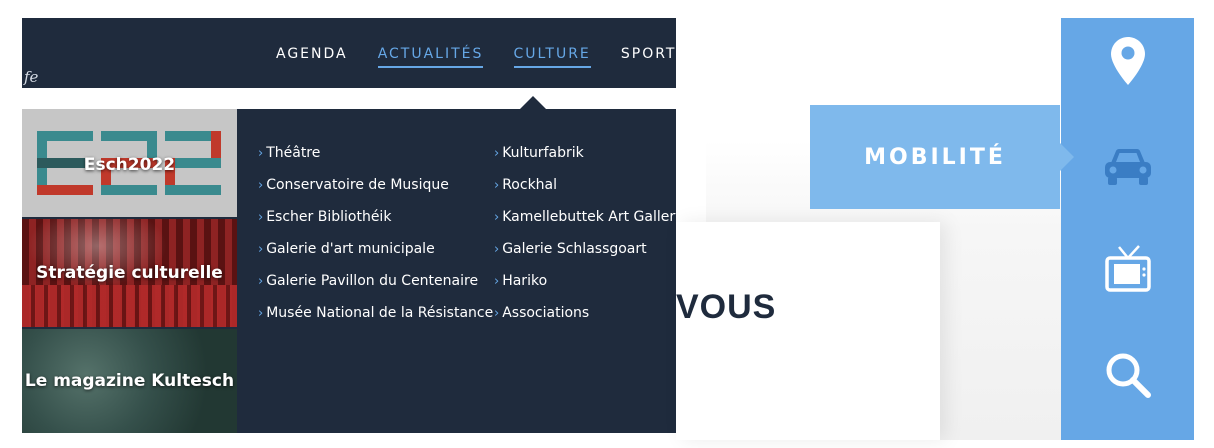  Describe the element at coordinates (375, 289) in the screenshot. I see `menu-link: › Galerie Pavillon du Centenaire` at that location.